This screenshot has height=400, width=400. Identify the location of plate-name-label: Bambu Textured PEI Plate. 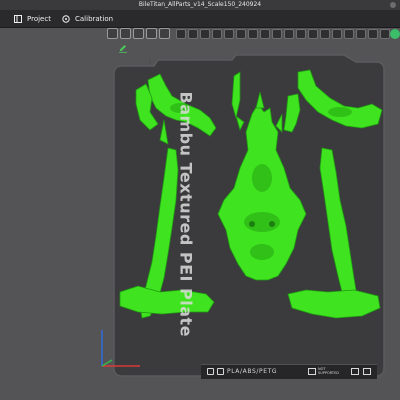
(186, 214).